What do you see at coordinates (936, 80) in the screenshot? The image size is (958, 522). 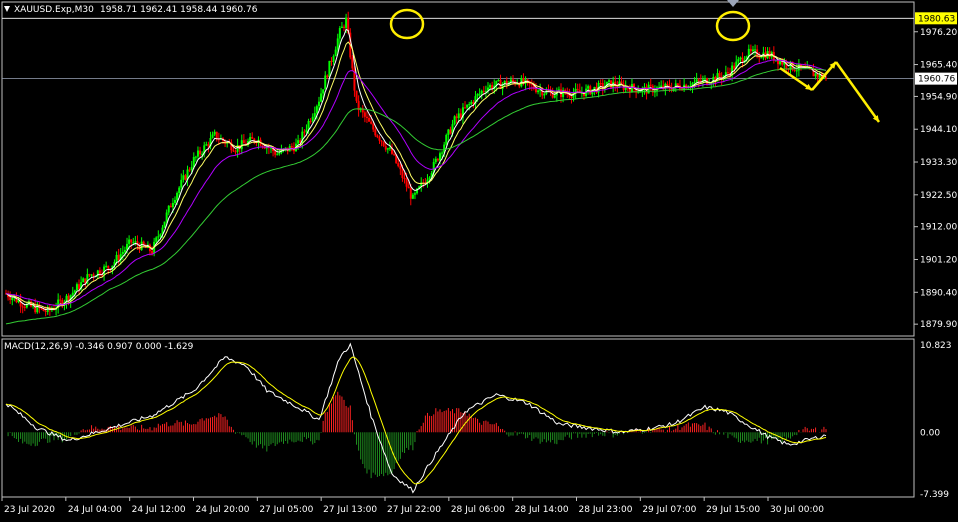 I see `current-price-label: 1960.76` at bounding box center [936, 80].